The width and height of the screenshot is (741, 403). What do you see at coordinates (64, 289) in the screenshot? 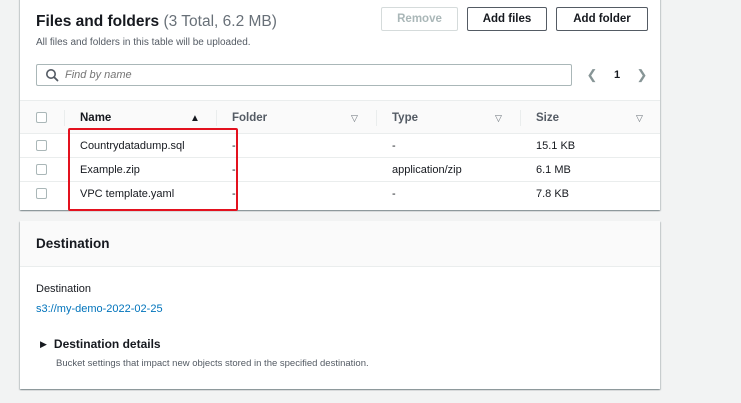
I see `destination-label: Destination` at bounding box center [64, 289].